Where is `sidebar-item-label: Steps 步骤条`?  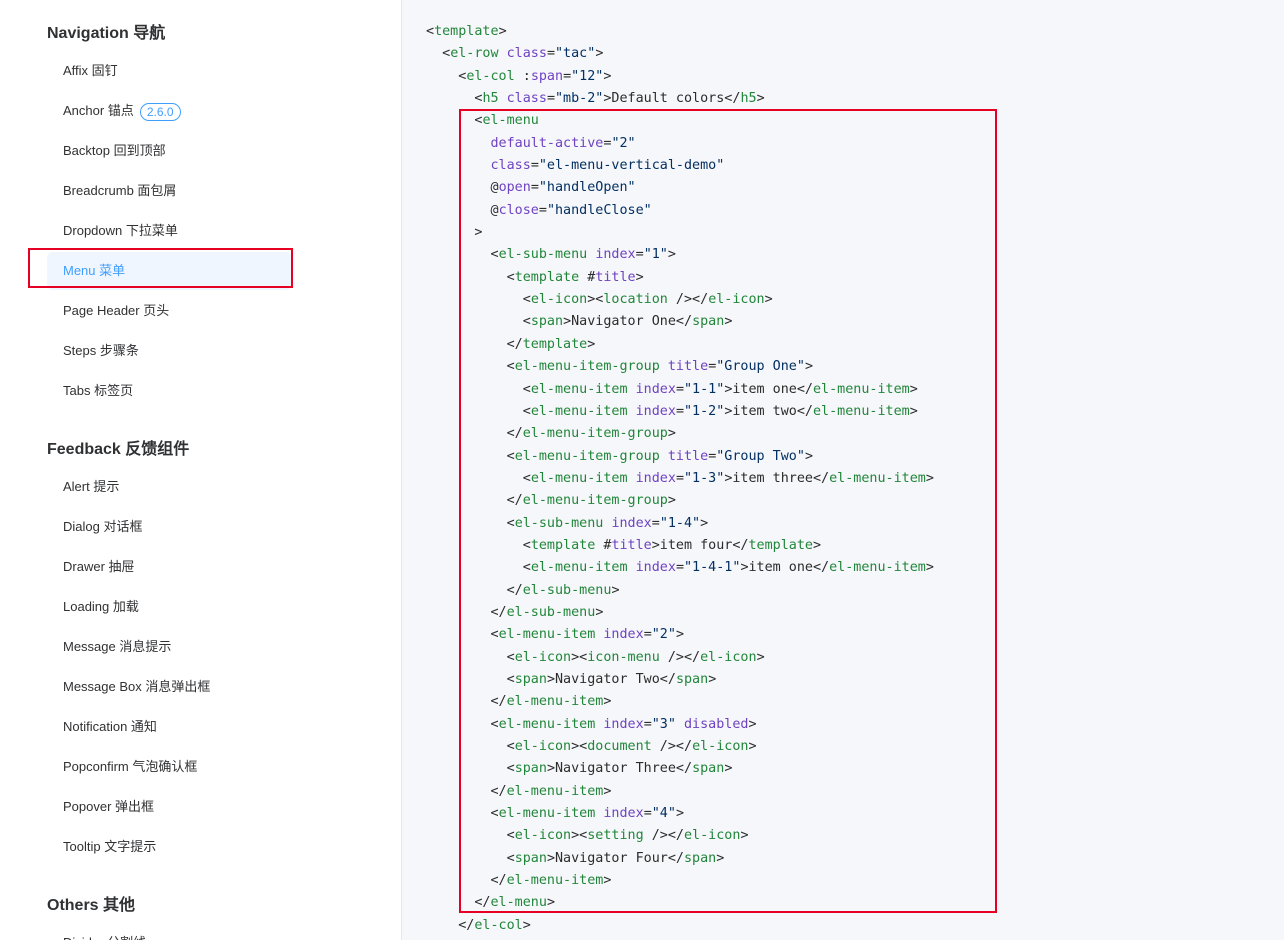 sidebar-item-label: Steps 步骤条 is located at coordinates (101, 350).